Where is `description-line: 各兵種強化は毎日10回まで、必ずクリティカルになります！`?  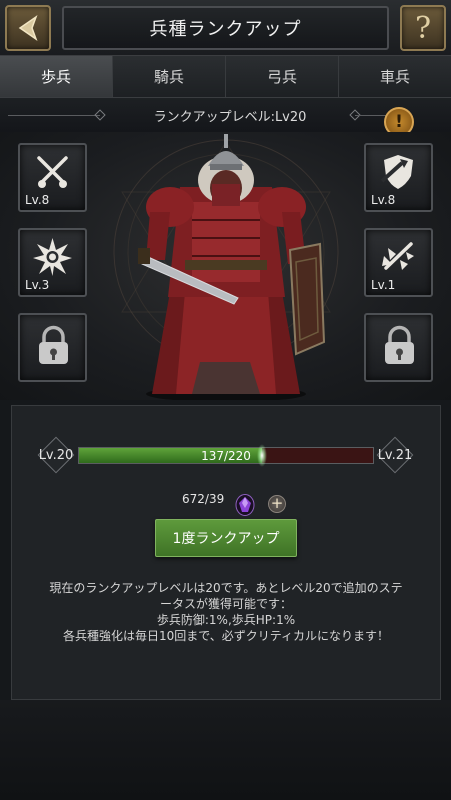
description-line: 各兵種強化は毎日10回まで、必ずクリティカルになります！ is located at coordinates (226, 636).